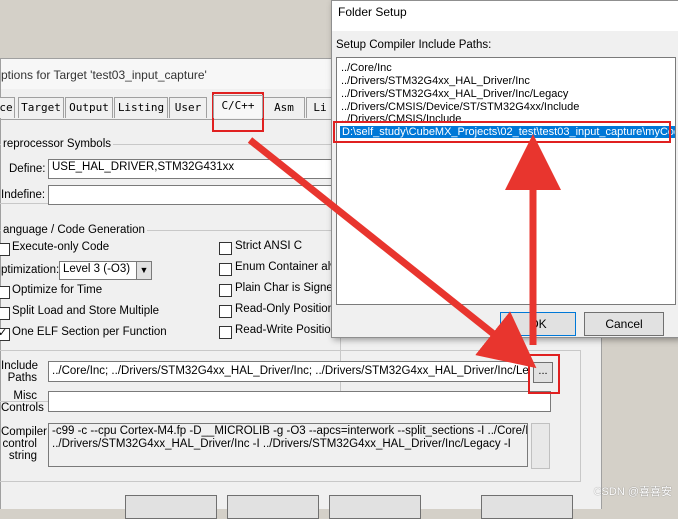  What do you see at coordinates (238, 106) in the screenshot?
I see `tab-c-cpp: C/C++` at bounding box center [238, 106].